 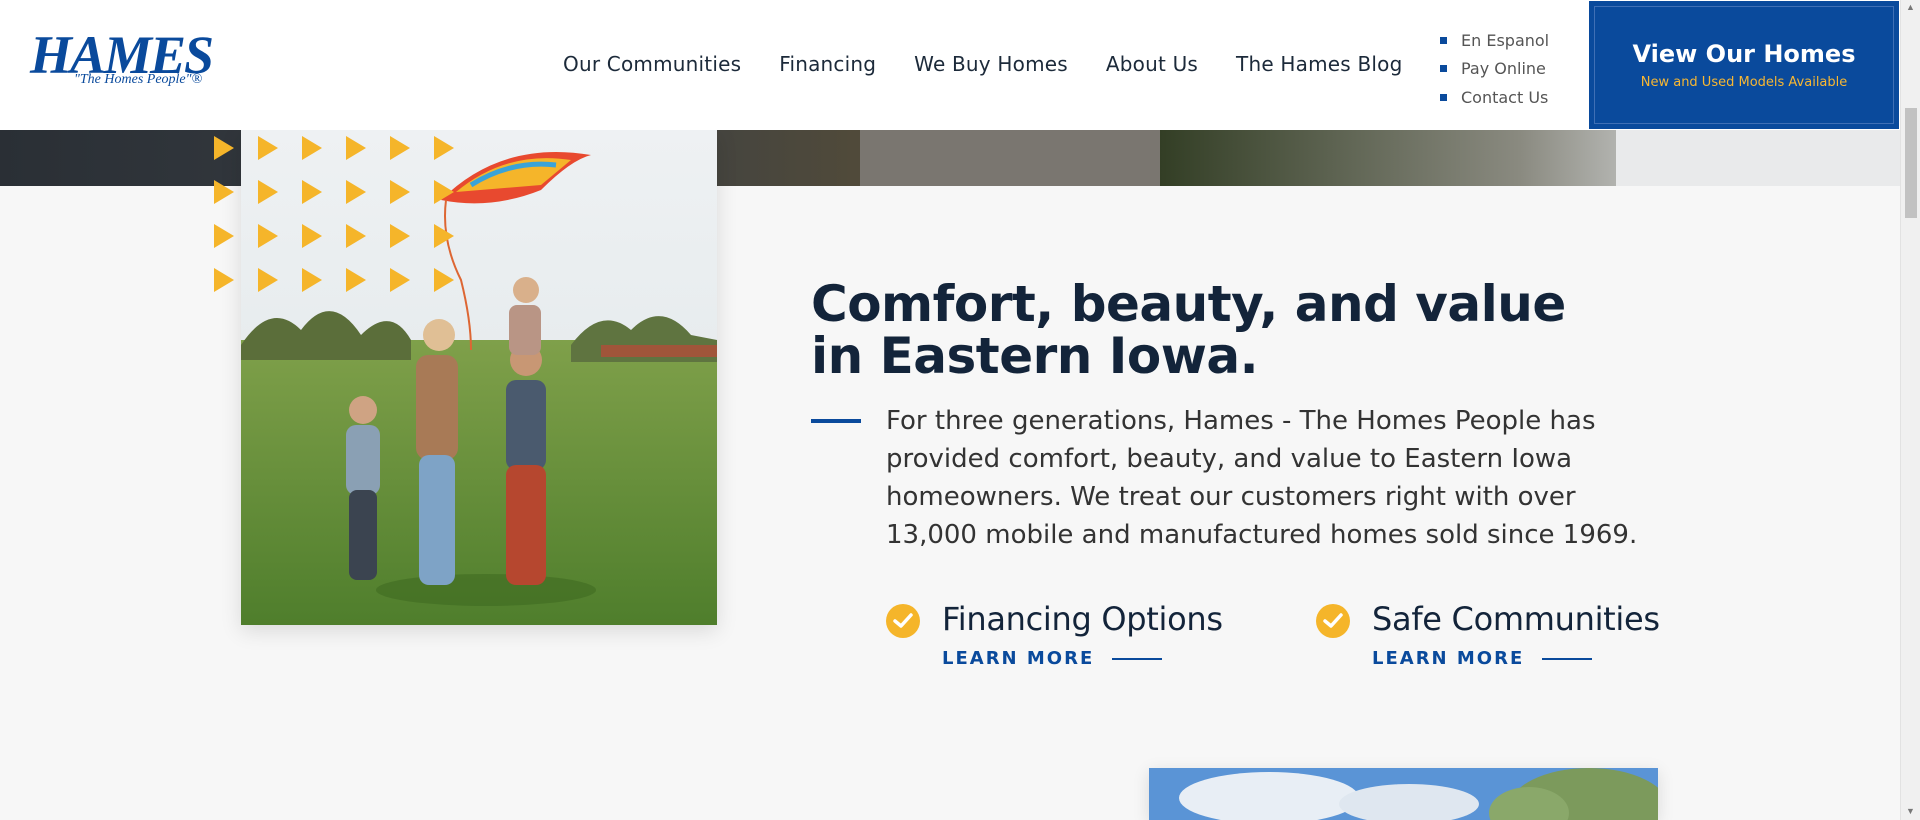 What do you see at coordinates (827, 64) in the screenshot?
I see `nav-financing: Financing` at bounding box center [827, 64].